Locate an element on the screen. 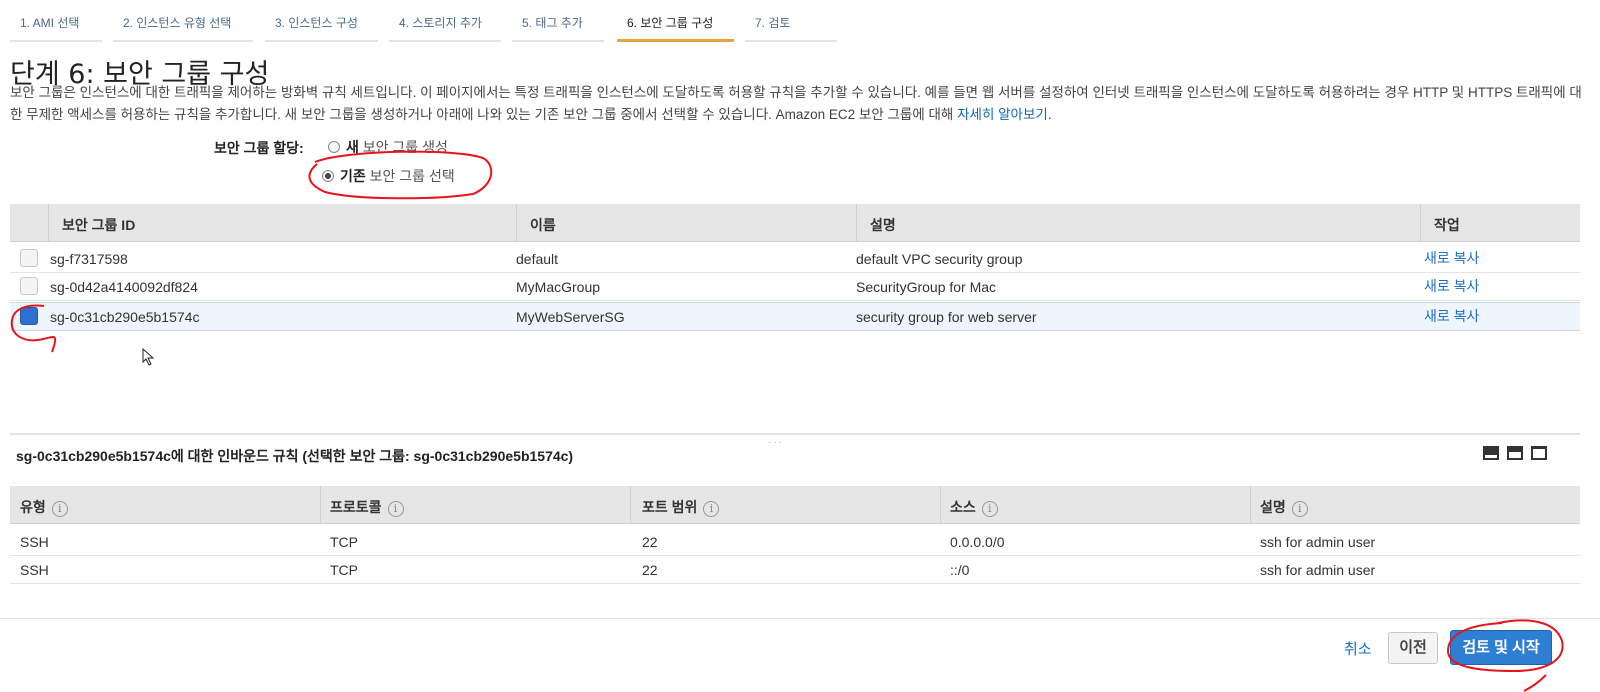  mouse-pointer-icon is located at coordinates (148, 357).